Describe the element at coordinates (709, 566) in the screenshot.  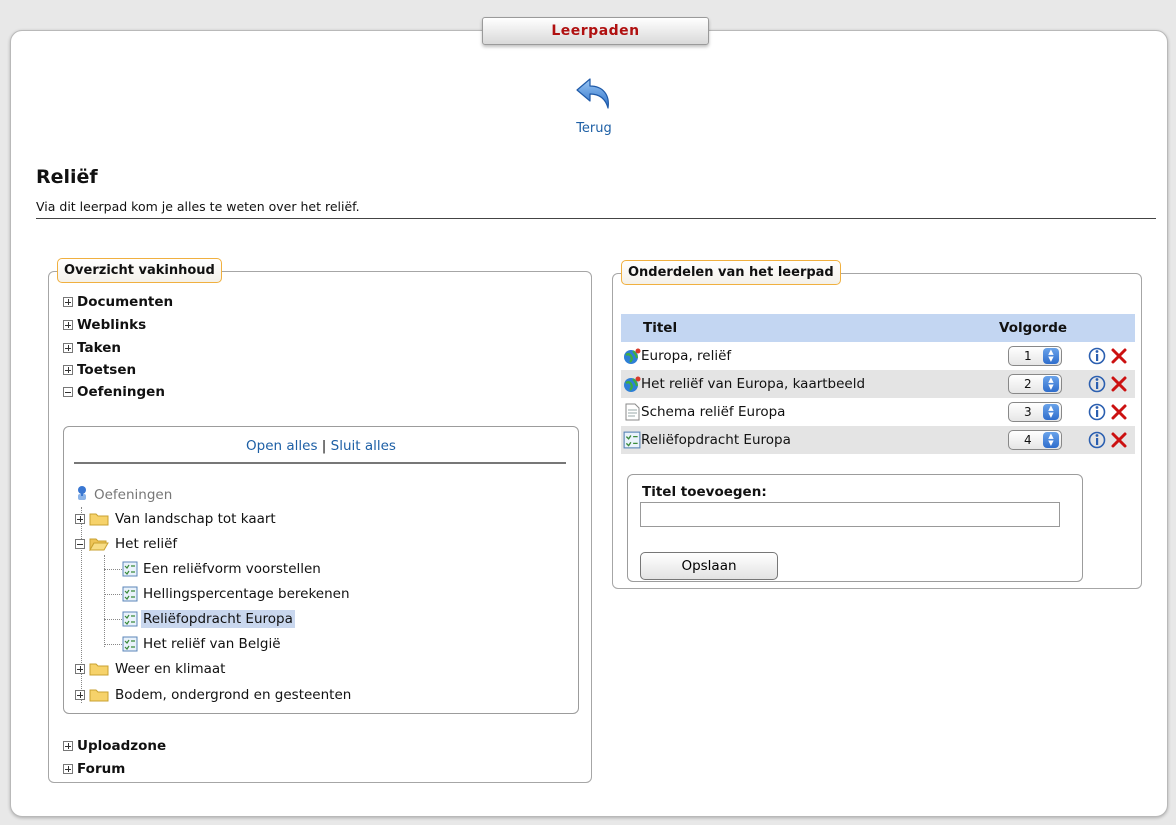
I see `save-button: Opslaan` at that location.